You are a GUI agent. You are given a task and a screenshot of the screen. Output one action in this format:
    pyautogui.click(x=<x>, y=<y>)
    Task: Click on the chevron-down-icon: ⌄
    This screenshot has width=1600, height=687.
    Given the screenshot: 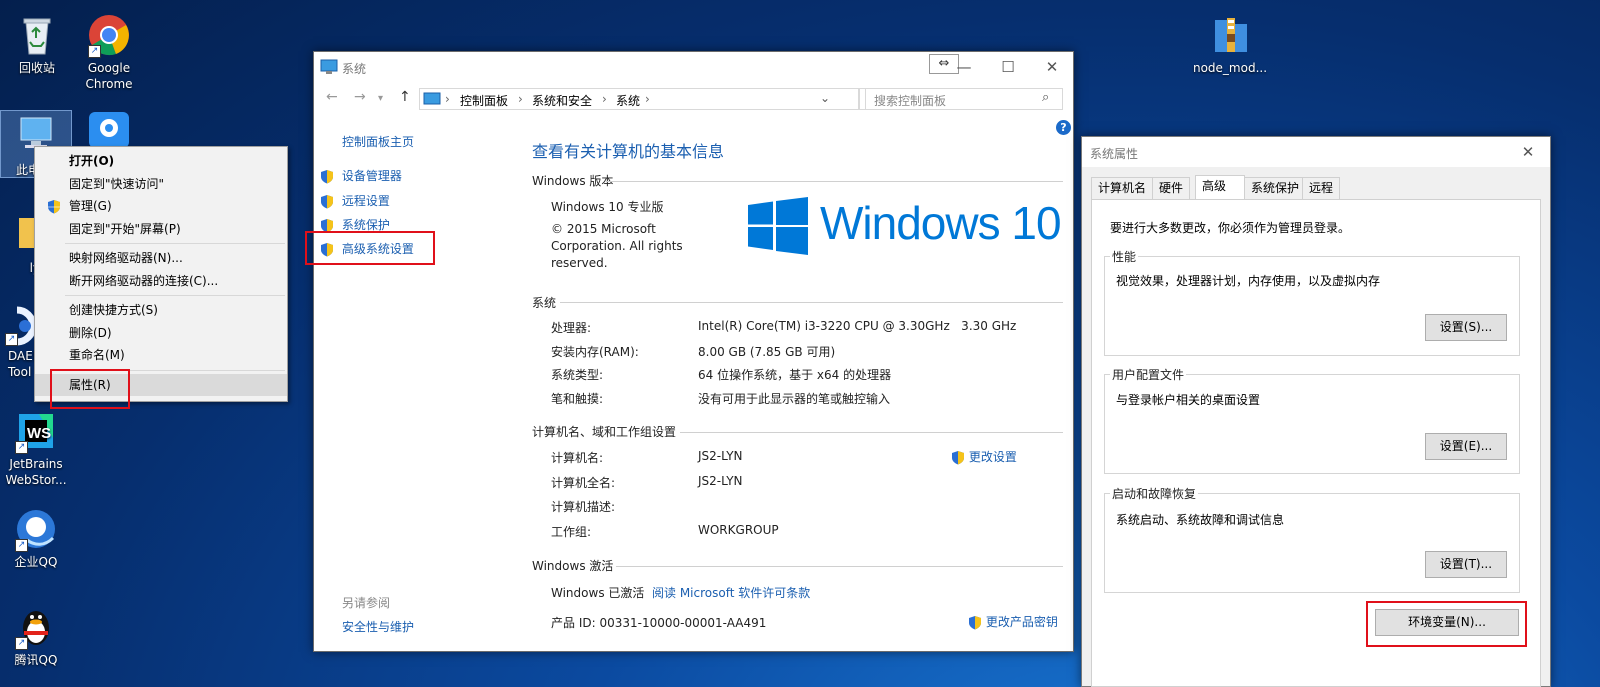 What is the action you would take?
    pyautogui.click(x=825, y=98)
    